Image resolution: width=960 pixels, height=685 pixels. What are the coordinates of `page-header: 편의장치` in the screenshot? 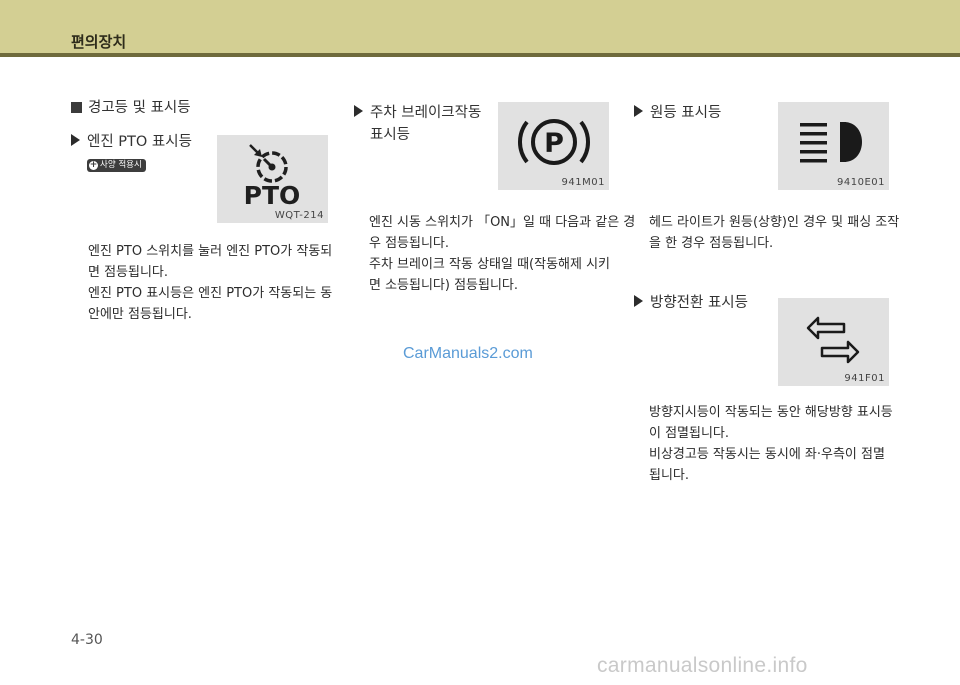 It's located at (480, 26).